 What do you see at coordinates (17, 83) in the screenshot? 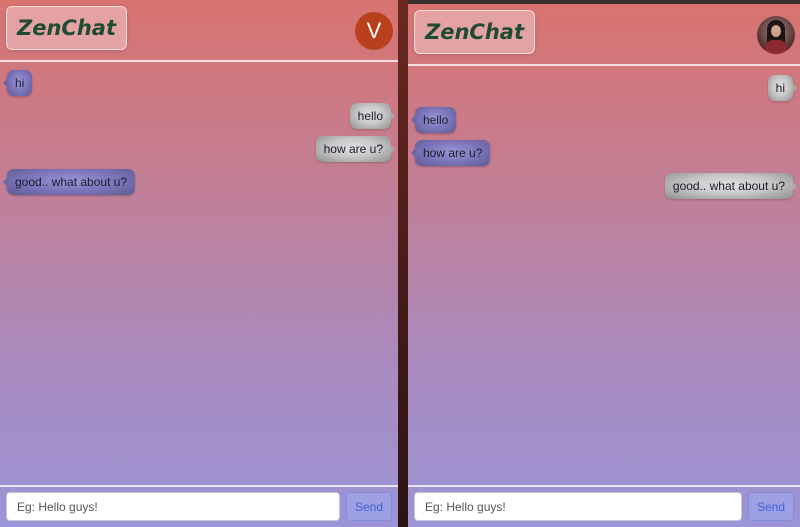
I see `message-bubble-received: hi` at bounding box center [17, 83].